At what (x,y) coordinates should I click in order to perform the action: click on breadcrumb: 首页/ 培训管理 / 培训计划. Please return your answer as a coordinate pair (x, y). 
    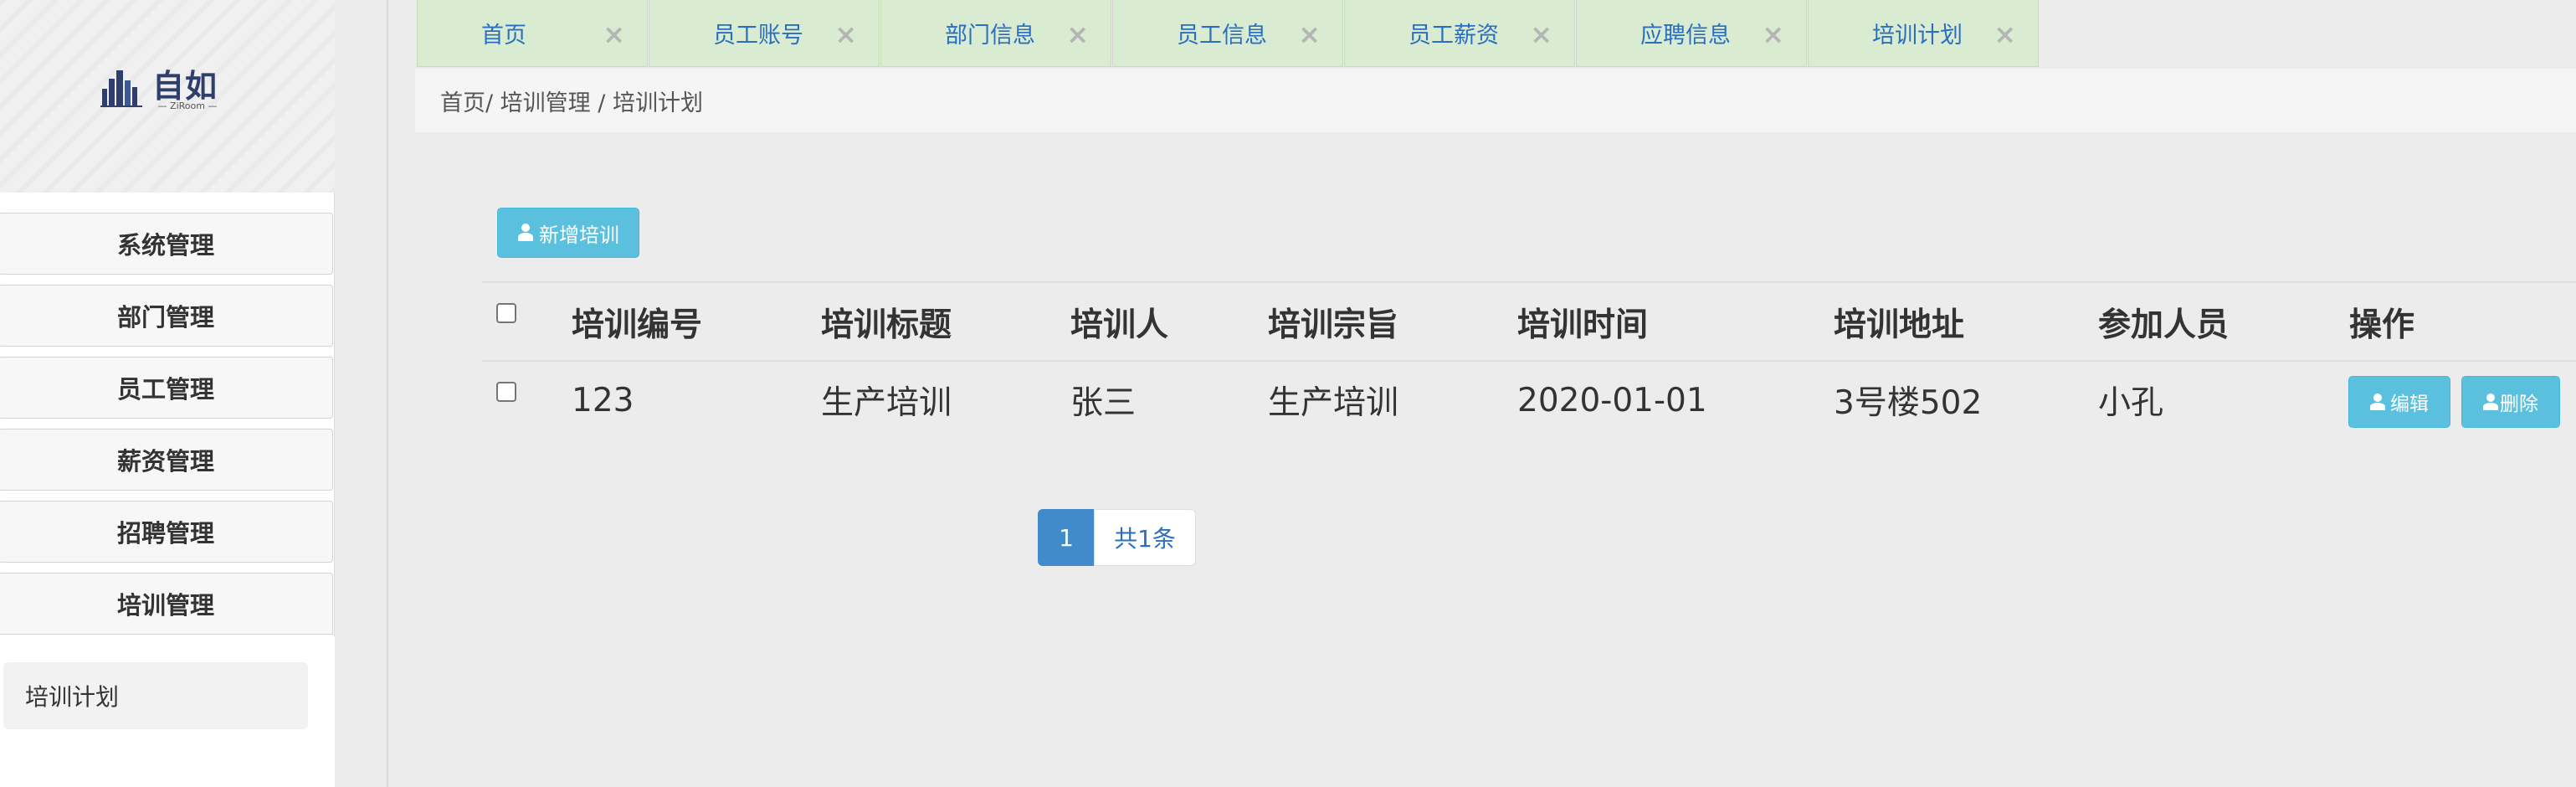
    Looking at the image, I should click on (1495, 100).